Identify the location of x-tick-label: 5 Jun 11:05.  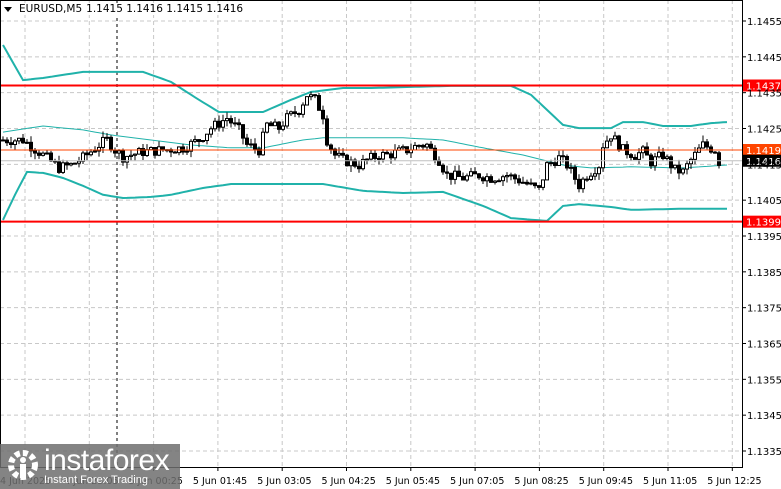
(670, 481).